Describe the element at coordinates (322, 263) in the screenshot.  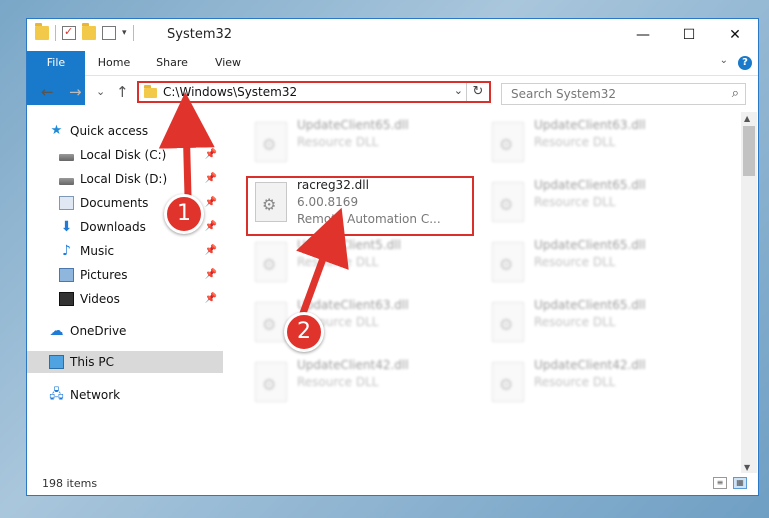
I see `arrow-to-racreg32` at that location.